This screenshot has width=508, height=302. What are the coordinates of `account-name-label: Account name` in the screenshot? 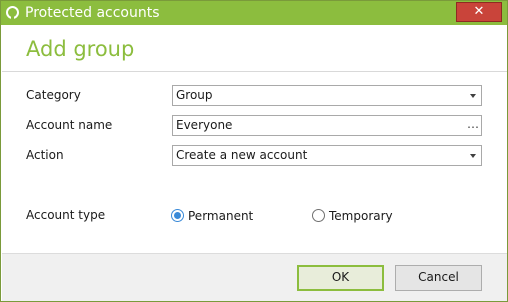 It's located at (69, 125).